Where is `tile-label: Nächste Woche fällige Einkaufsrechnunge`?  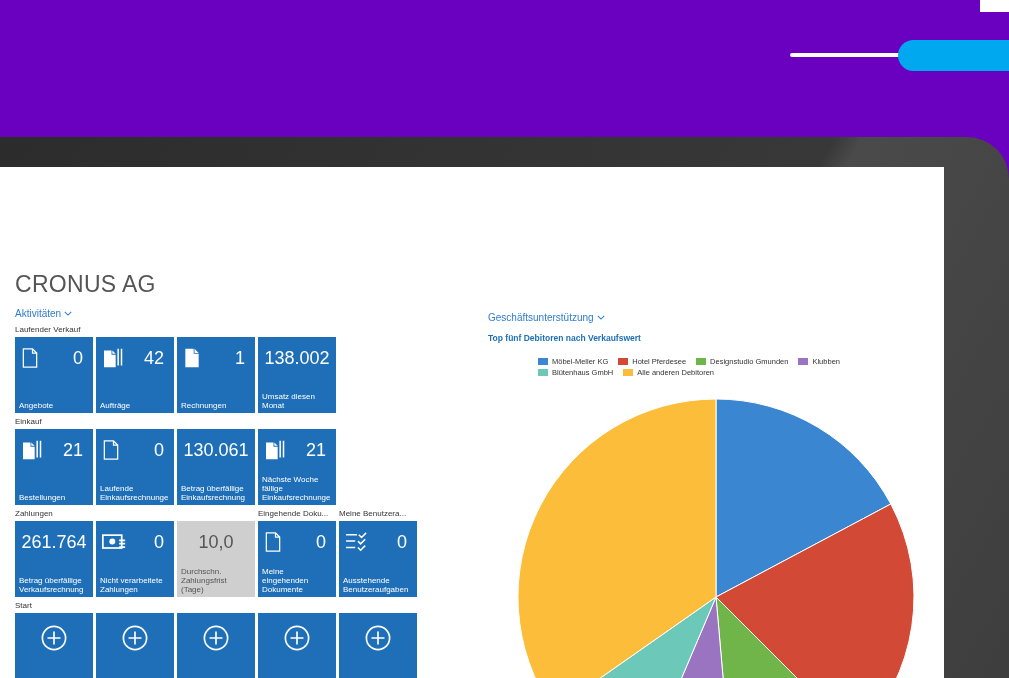
tile-label: Nächste Woche fällige Einkaufsrechnunge is located at coordinates (297, 488).